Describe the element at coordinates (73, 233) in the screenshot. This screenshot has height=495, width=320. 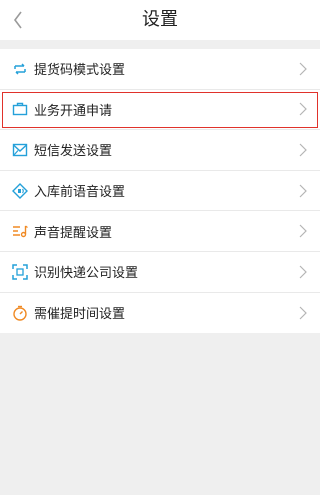
I see `settings-item-label: 声音提醒设置` at that location.